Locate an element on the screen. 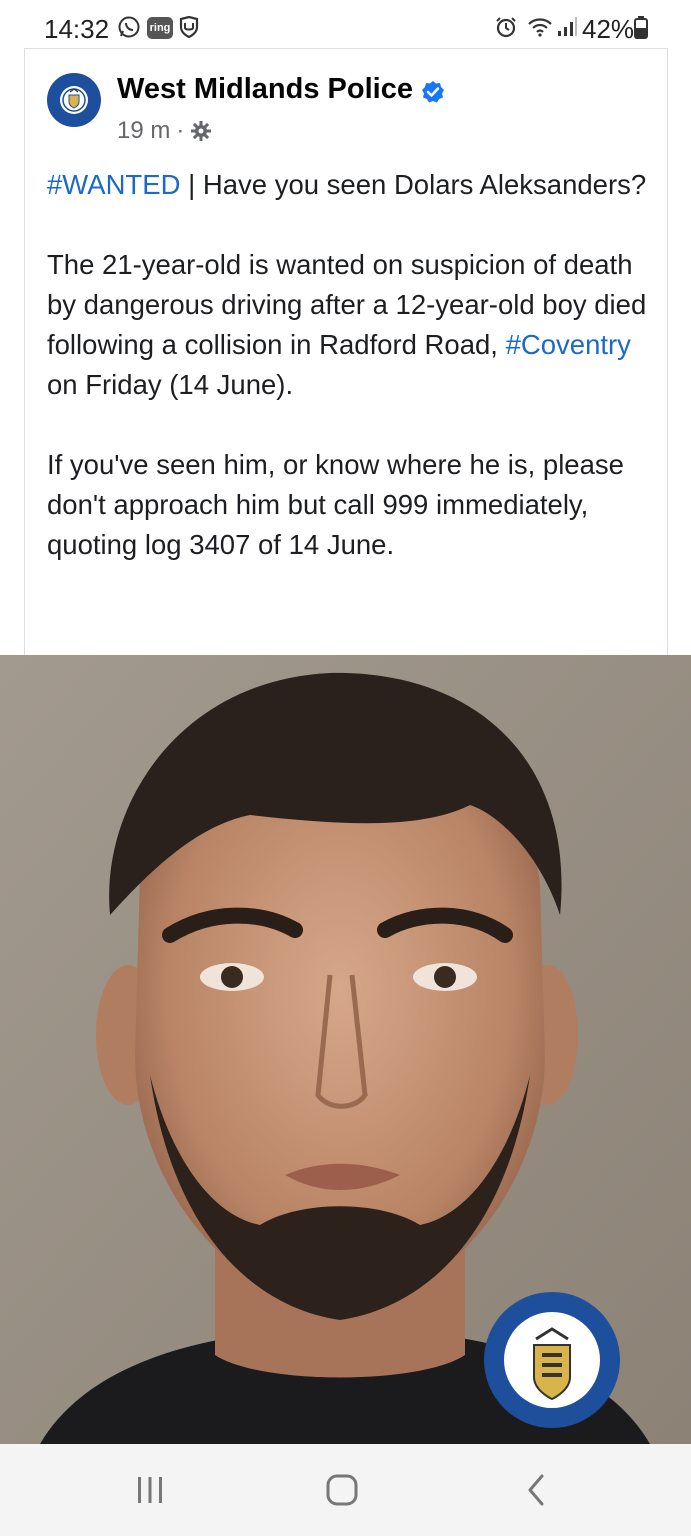 Image resolution: width=691 pixels, height=1536 pixels. page-avatar is located at coordinates (74, 100).